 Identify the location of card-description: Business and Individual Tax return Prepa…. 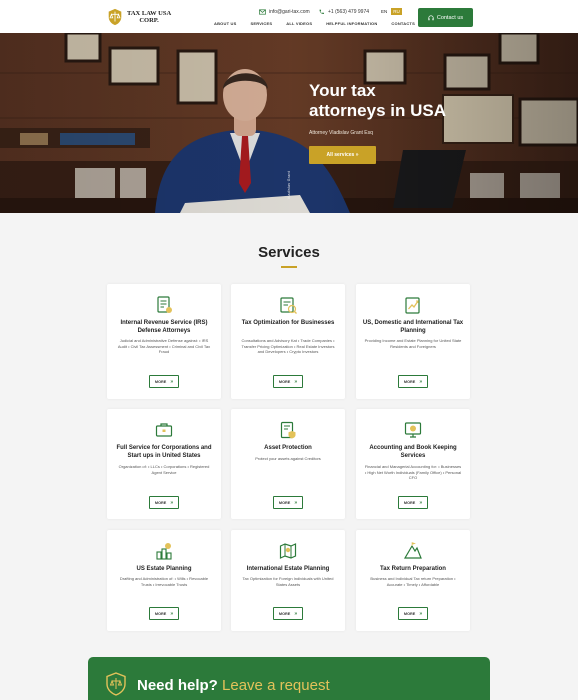
(413, 581).